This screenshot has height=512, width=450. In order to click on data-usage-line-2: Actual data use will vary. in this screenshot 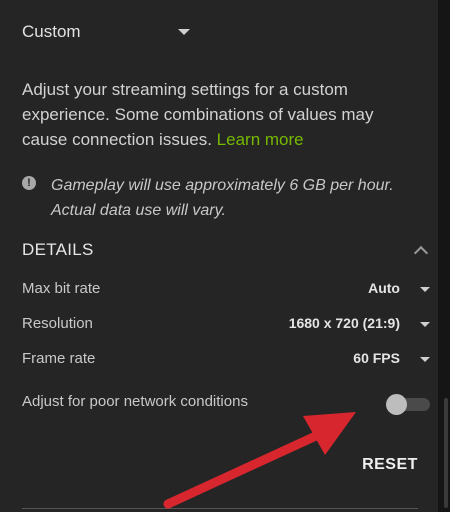, I will do `click(138, 210)`.